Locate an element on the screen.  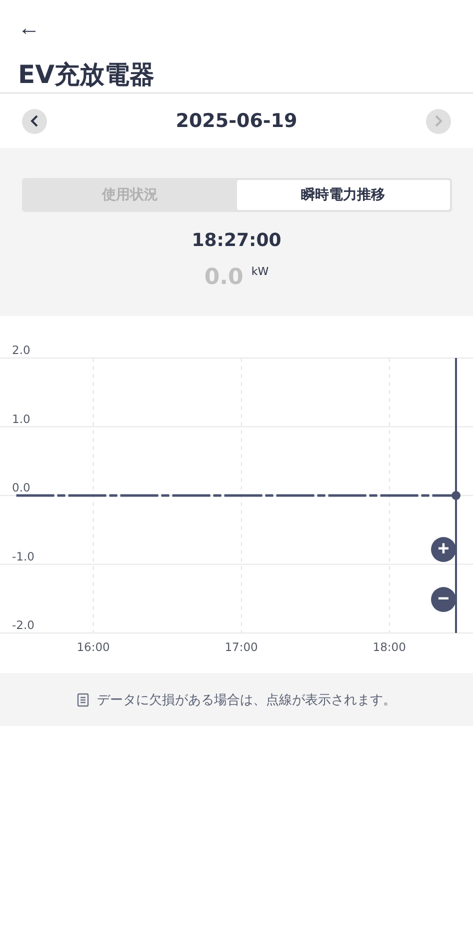
x-axis-label: 17:00 is located at coordinates (241, 647).